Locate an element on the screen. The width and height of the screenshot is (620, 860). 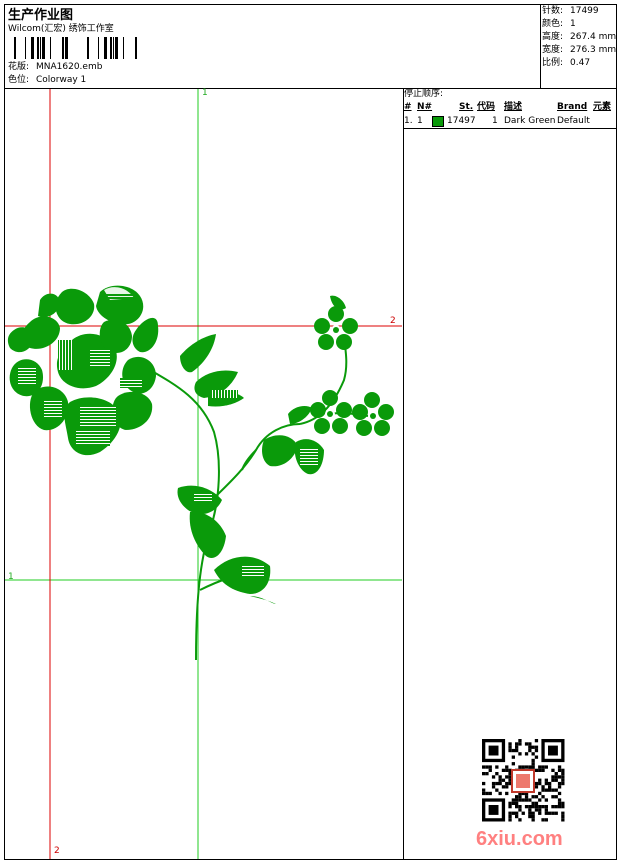
small-flower-middle is located at coordinates (331, 412).